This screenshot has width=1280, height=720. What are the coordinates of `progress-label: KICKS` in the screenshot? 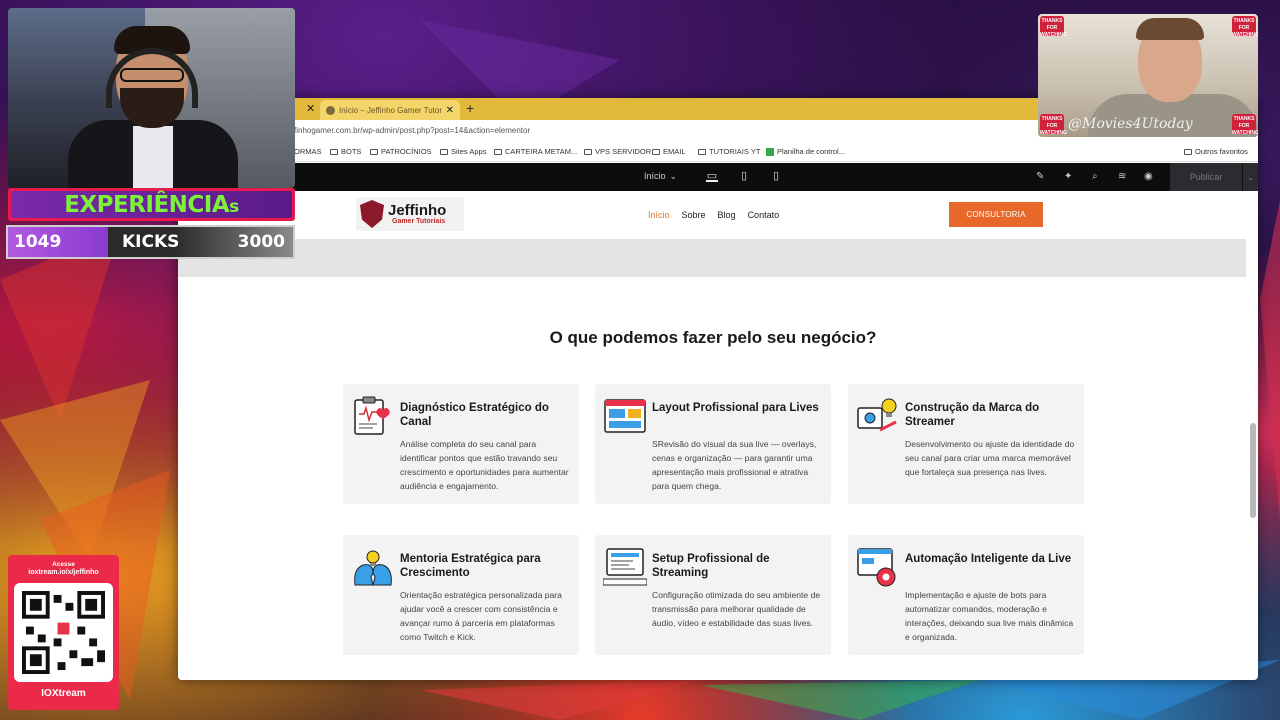 It's located at (151, 242).